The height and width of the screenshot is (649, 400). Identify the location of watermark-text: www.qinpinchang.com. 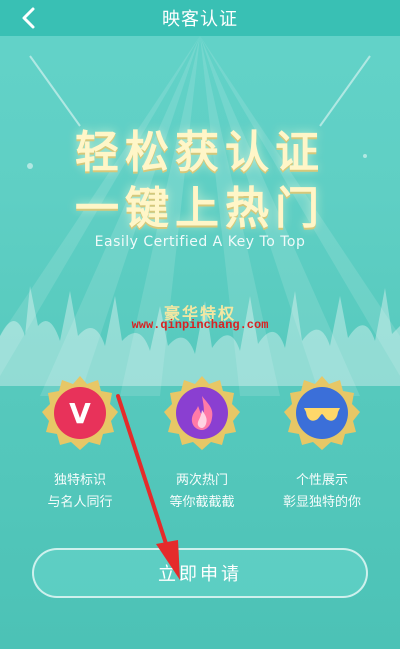
(200, 325).